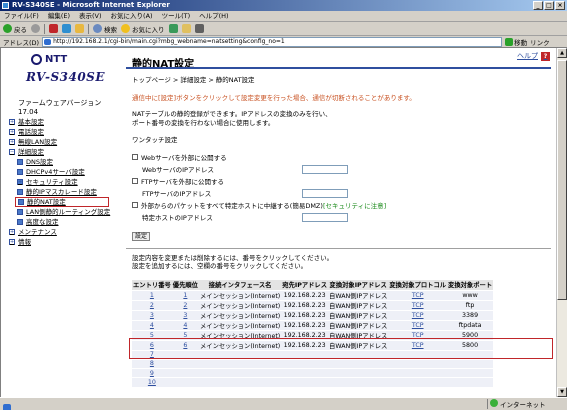  I want to click on ftp-ip-row: FTPサーバのIPアドレス, so click(282, 193).